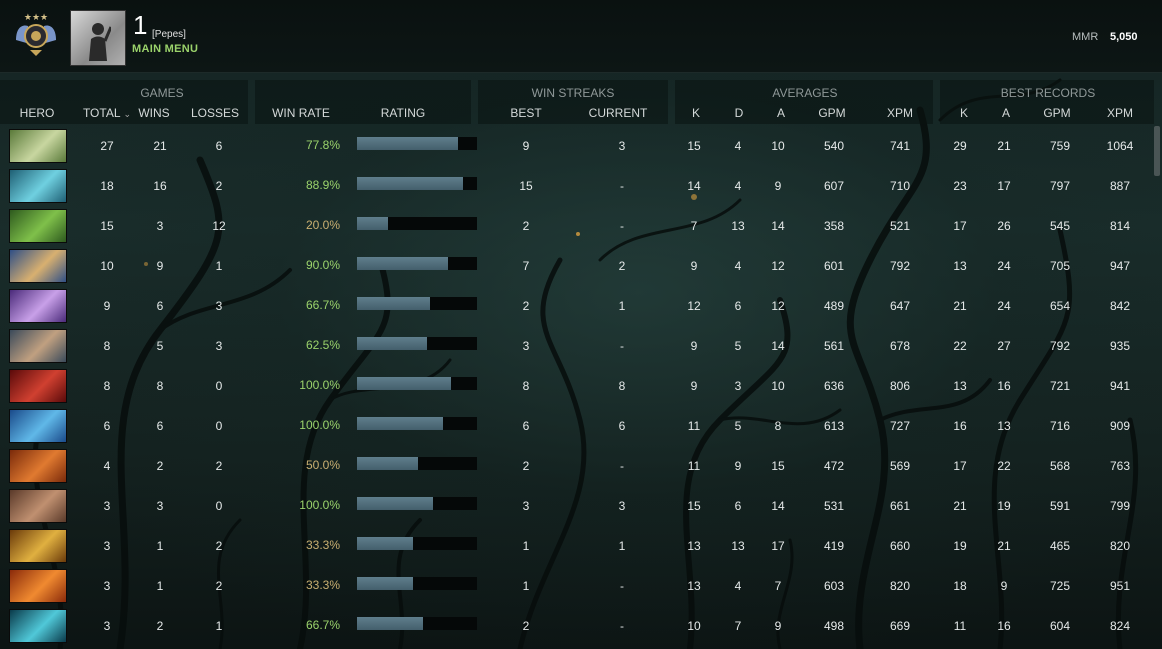 Image resolution: width=1162 pixels, height=649 pixels. What do you see at coordinates (694, 346) in the screenshot?
I see `row-avg-kills: 9` at bounding box center [694, 346].